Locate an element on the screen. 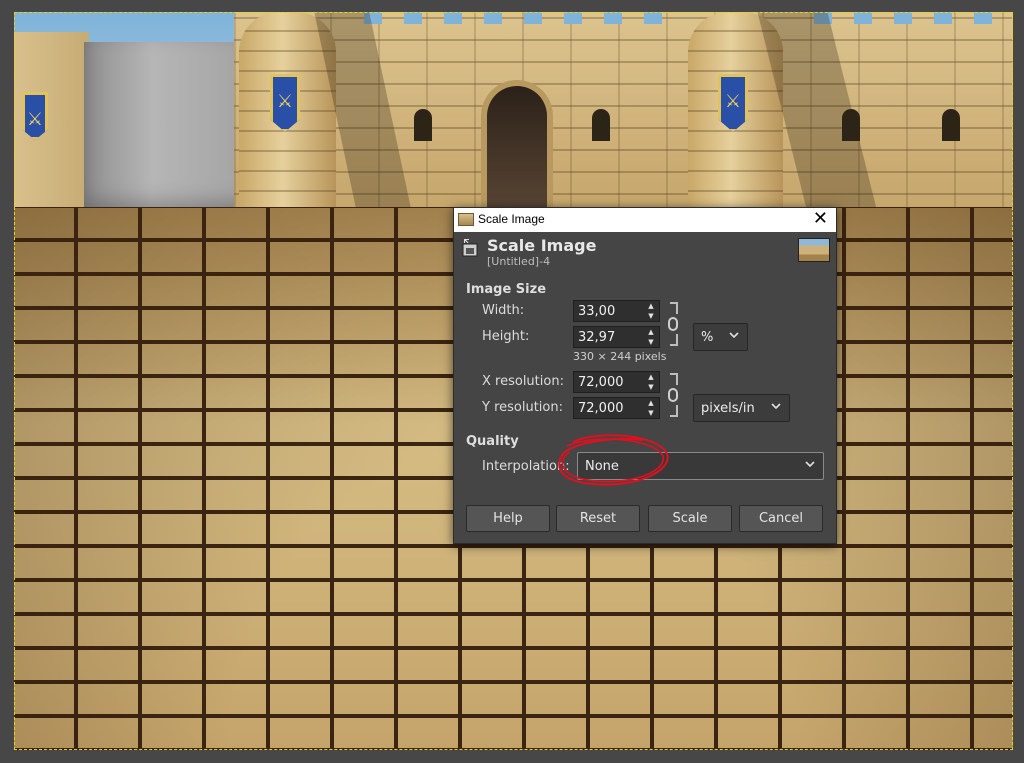  scale-button: Scale is located at coordinates (690, 518).